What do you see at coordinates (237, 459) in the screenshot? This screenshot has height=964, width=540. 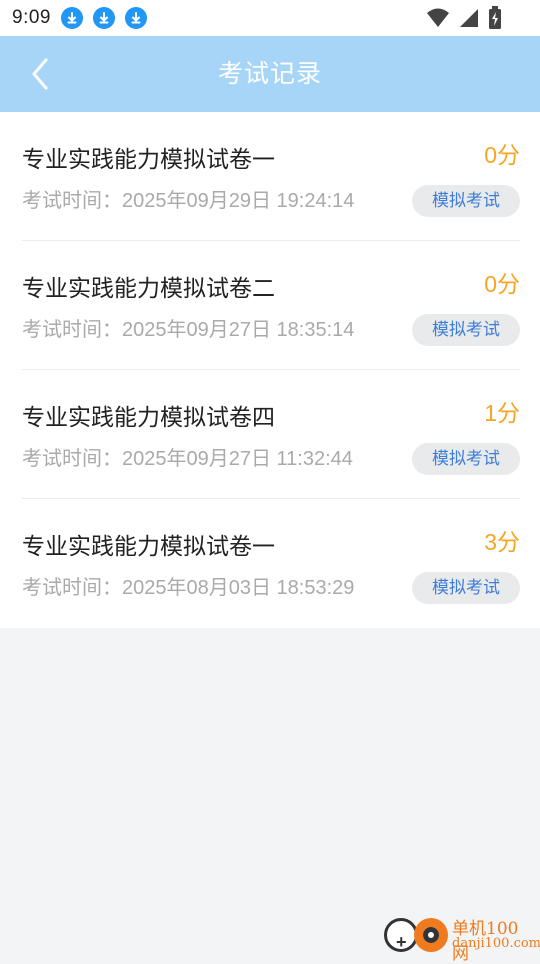 I see `record-time-value: 2025年09月27日 11:32:44` at bounding box center [237, 459].